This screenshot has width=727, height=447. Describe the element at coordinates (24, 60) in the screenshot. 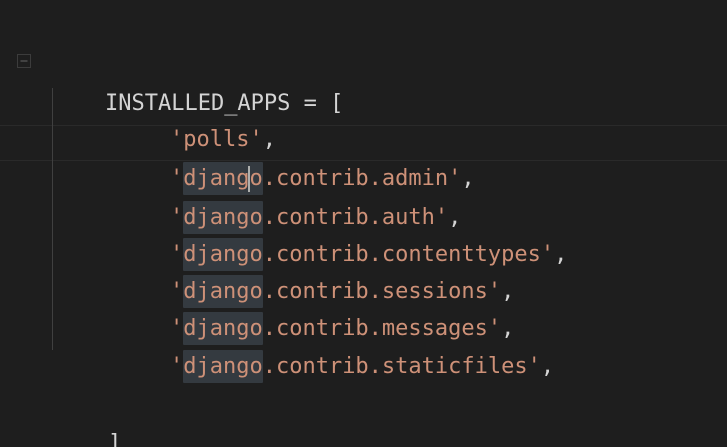

I see `fold-collapse-icon` at that location.